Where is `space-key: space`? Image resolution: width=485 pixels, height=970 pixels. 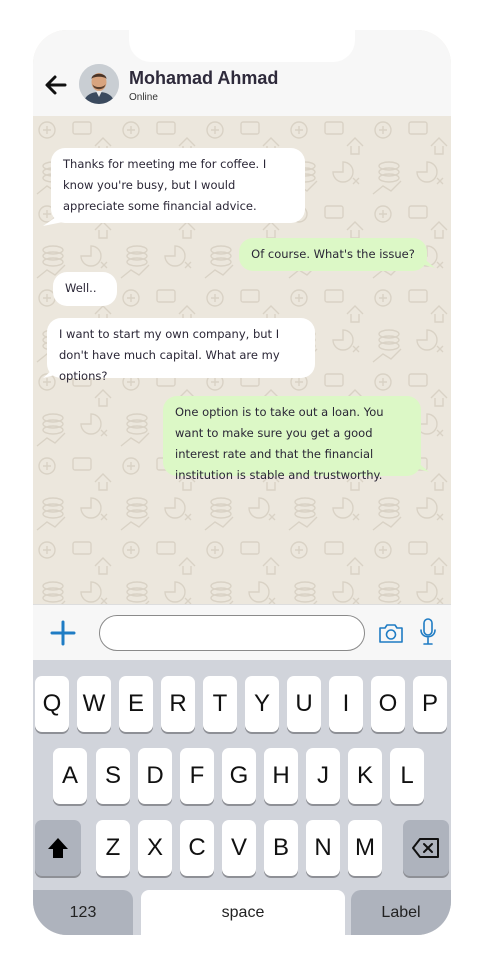
space-key: space is located at coordinates (243, 912).